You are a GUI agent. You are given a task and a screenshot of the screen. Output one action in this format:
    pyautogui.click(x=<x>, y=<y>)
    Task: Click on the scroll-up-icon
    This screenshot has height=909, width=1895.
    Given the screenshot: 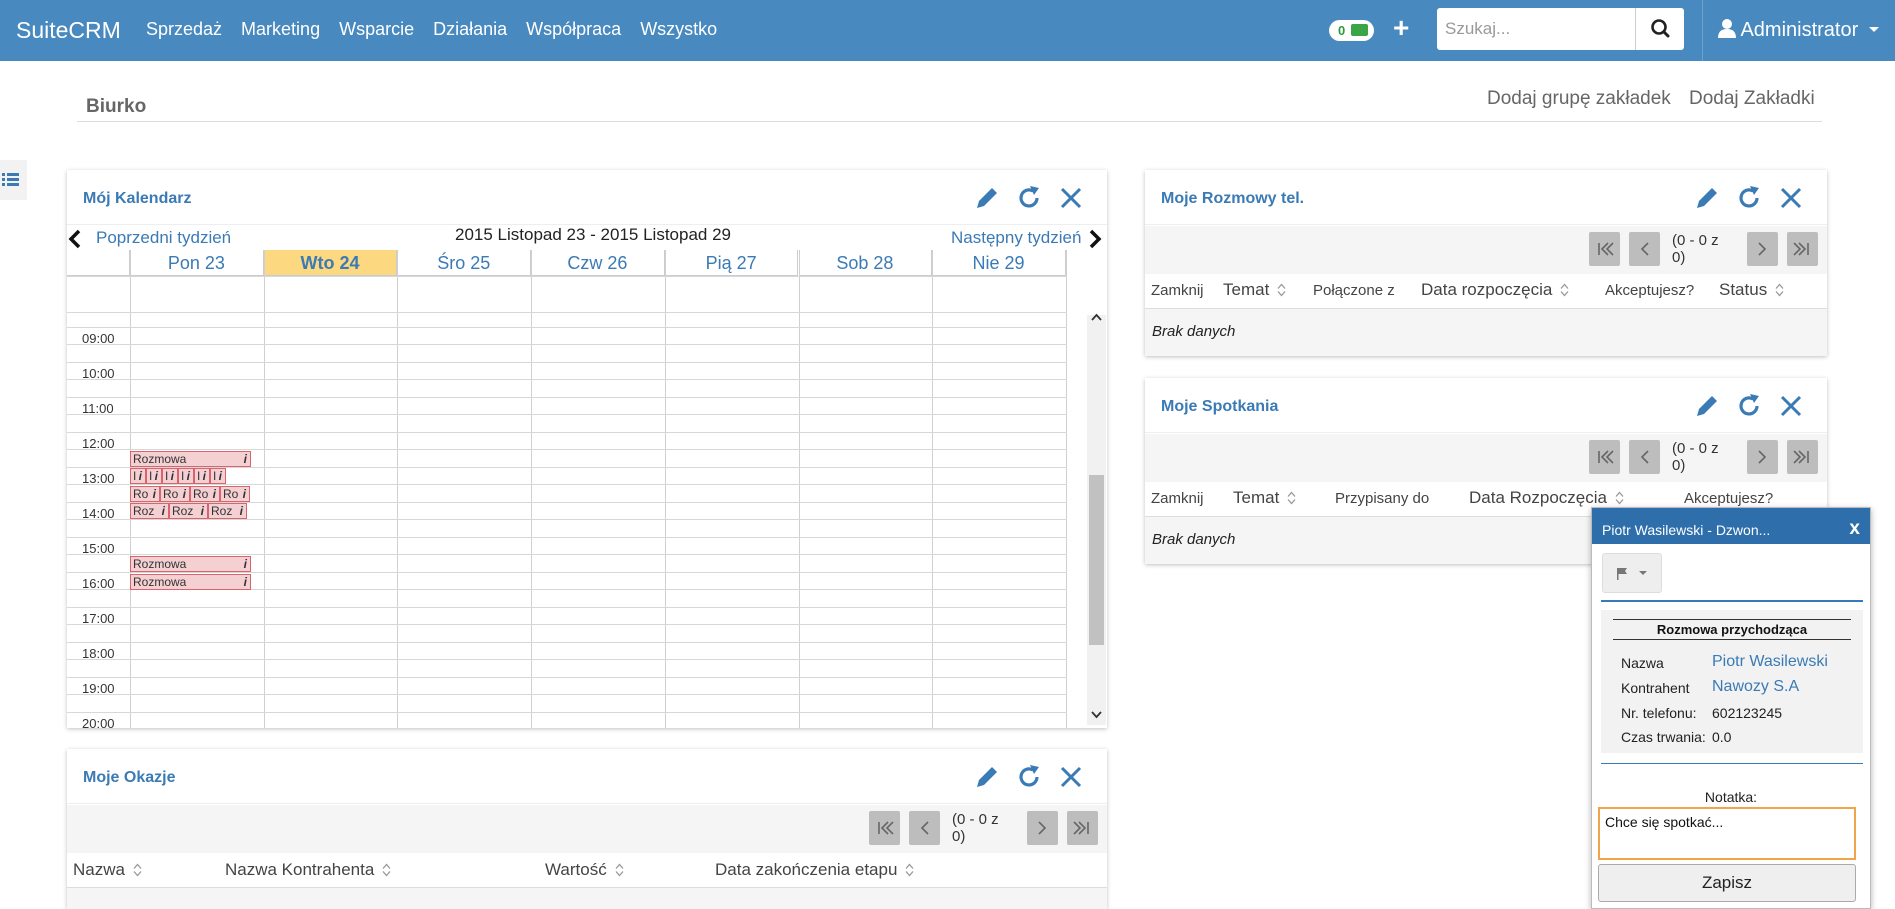 What is the action you would take?
    pyautogui.click(x=1096, y=317)
    